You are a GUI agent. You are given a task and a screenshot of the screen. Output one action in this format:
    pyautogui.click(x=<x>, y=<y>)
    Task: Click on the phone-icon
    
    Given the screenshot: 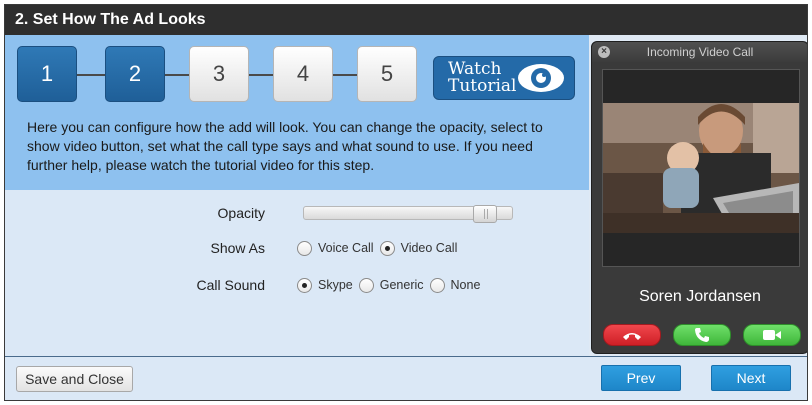 What is the action you would take?
    pyautogui.click(x=702, y=335)
    